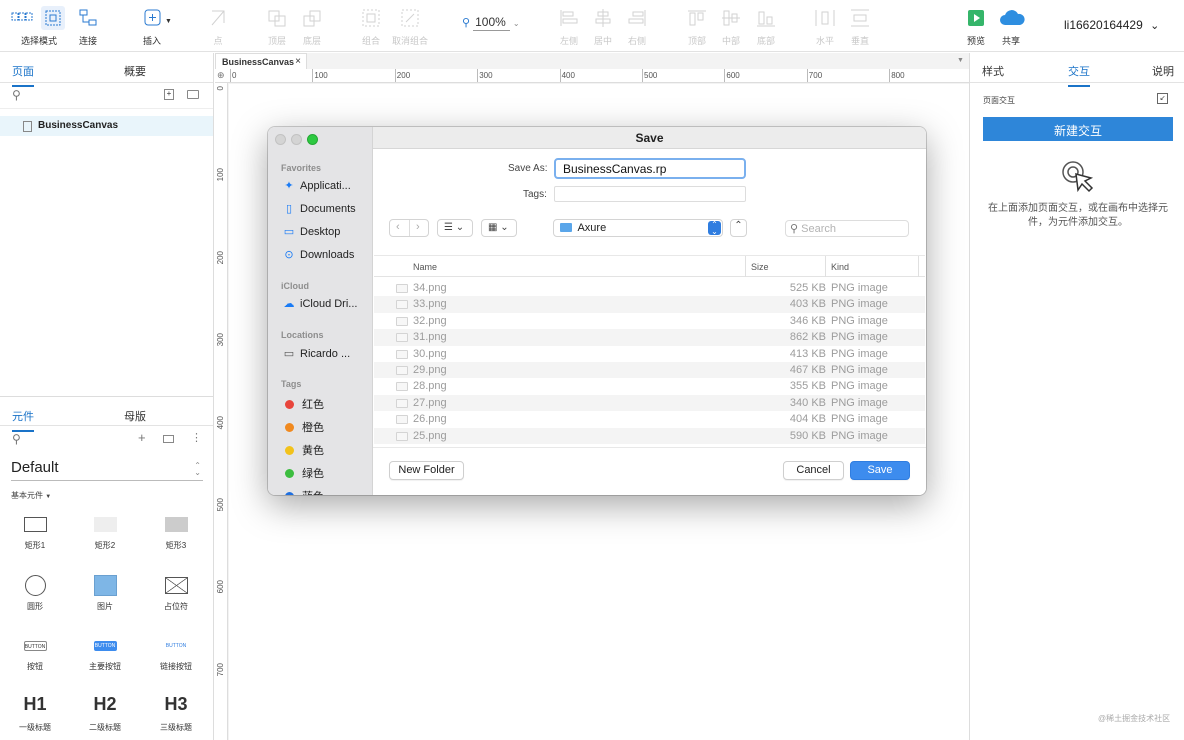 The width and height of the screenshot is (1184, 740). I want to click on widget-item: 矩形1, so click(35, 531).